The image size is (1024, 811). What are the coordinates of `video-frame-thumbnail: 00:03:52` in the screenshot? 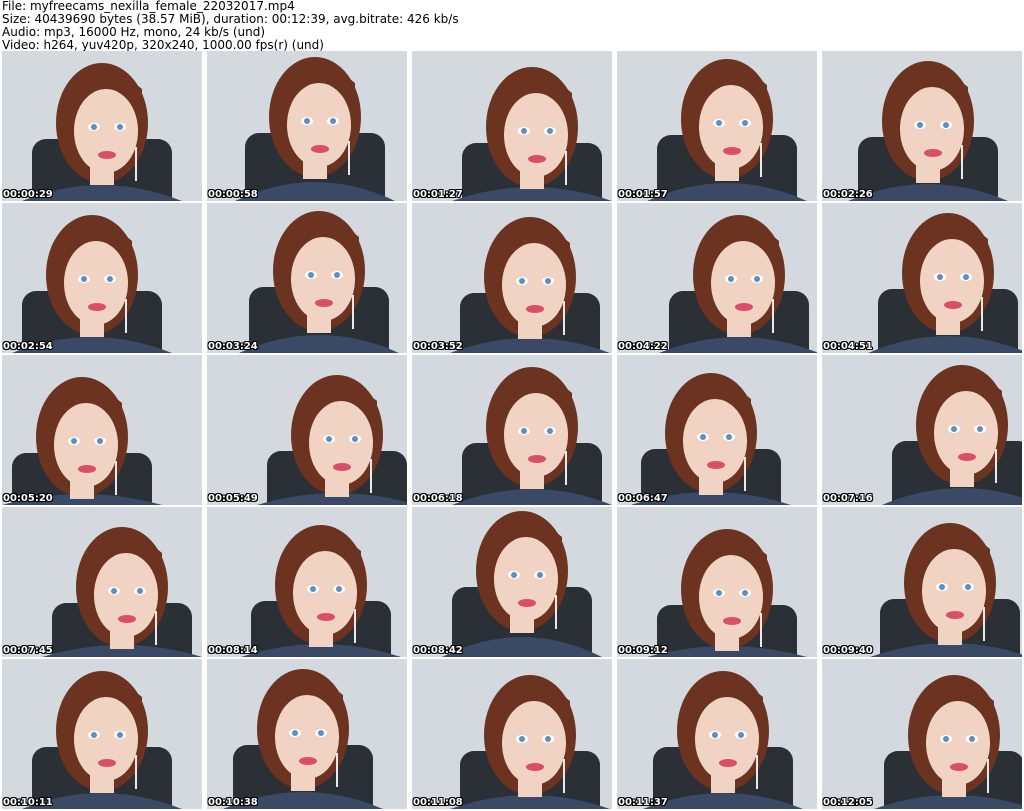 It's located at (512, 278).